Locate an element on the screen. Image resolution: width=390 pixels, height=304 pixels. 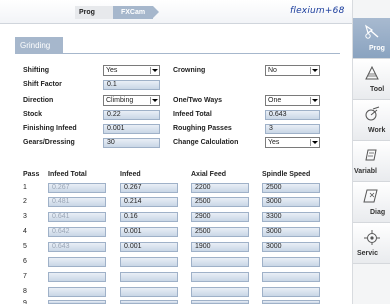
infeed-total-field: 0.643 is located at coordinates (292, 115).